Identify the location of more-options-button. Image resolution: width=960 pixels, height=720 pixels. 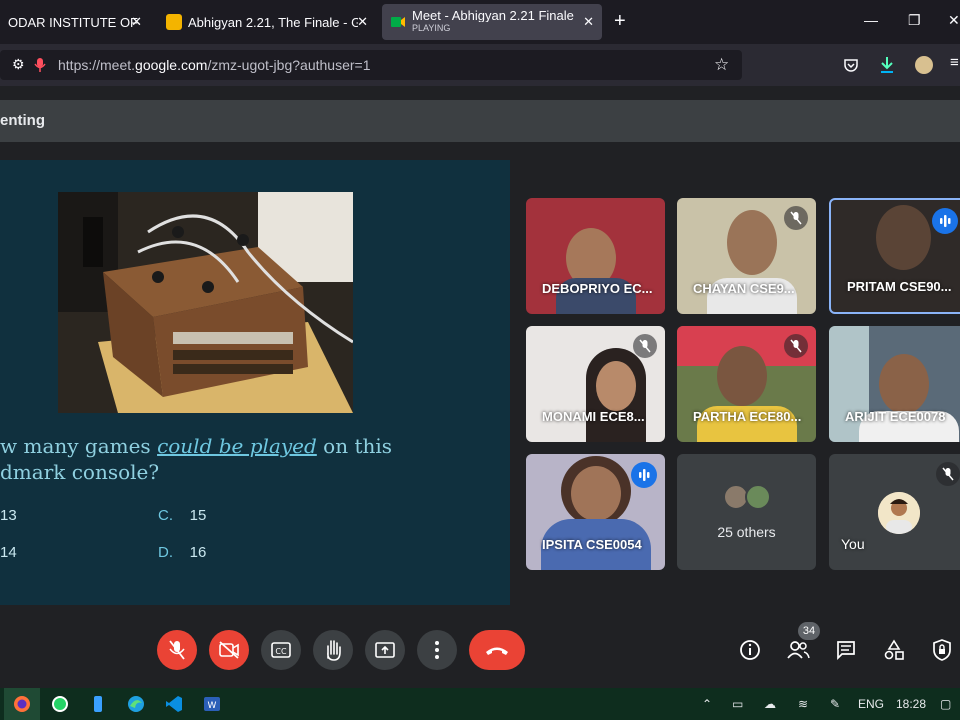
(437, 650).